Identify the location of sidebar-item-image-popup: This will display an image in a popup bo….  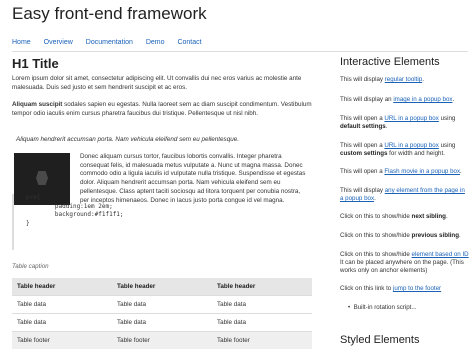
(407, 100).